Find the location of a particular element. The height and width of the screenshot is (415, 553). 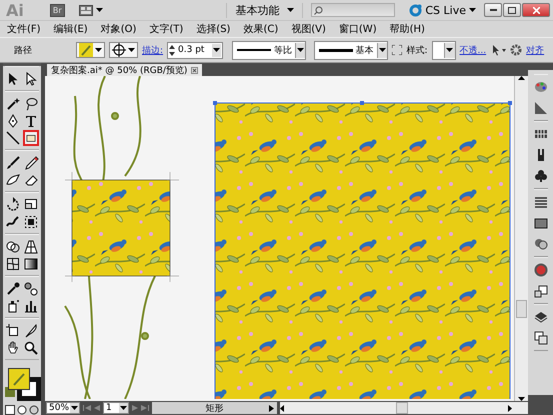

menu-item: 对象(O) is located at coordinates (119, 29).